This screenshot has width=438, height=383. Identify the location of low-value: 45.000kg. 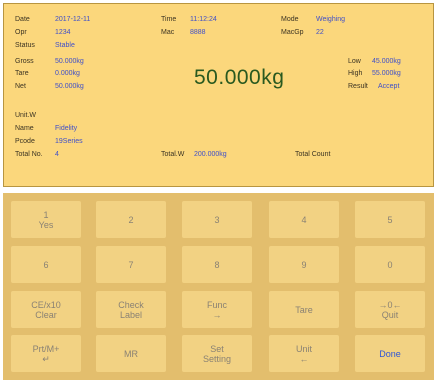
(386, 61).